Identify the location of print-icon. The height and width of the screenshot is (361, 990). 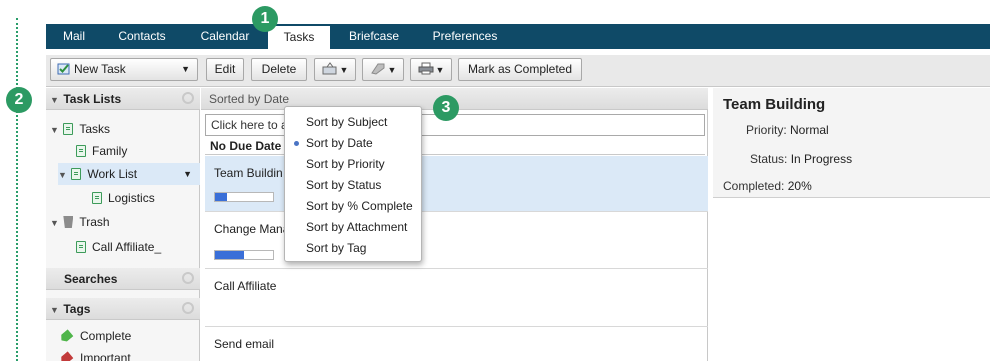
(426, 68).